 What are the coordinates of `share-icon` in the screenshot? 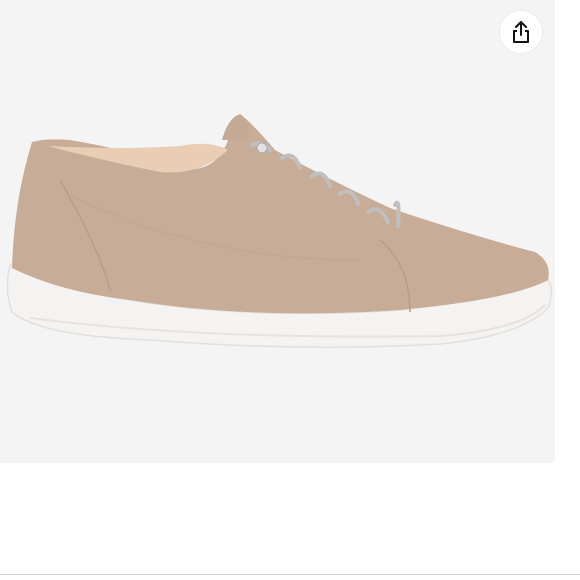 It's located at (521, 32).